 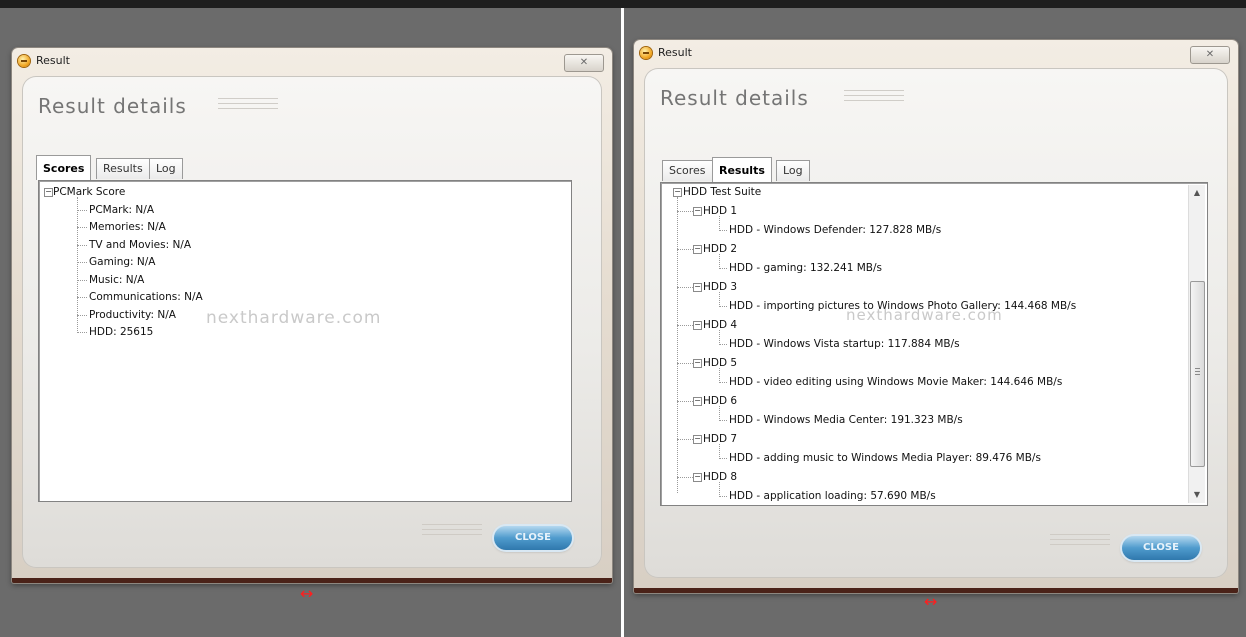 What do you see at coordinates (720, 211) in the screenshot?
I see `tree-group: HDD 1` at bounding box center [720, 211].